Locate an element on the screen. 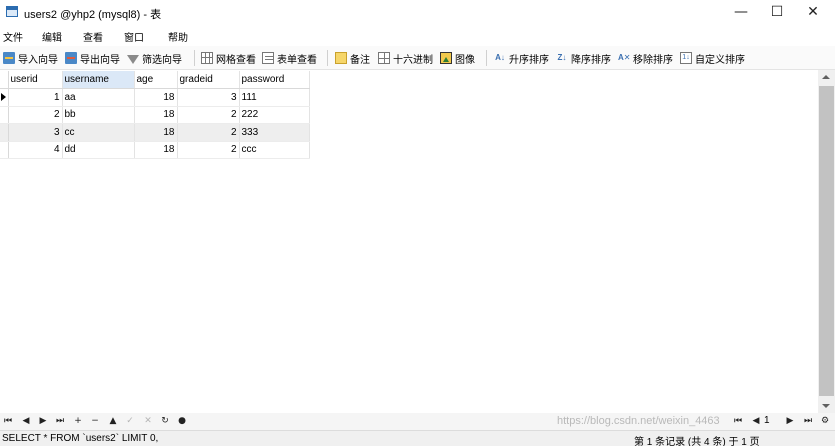  cell-username: bb is located at coordinates (98, 115).